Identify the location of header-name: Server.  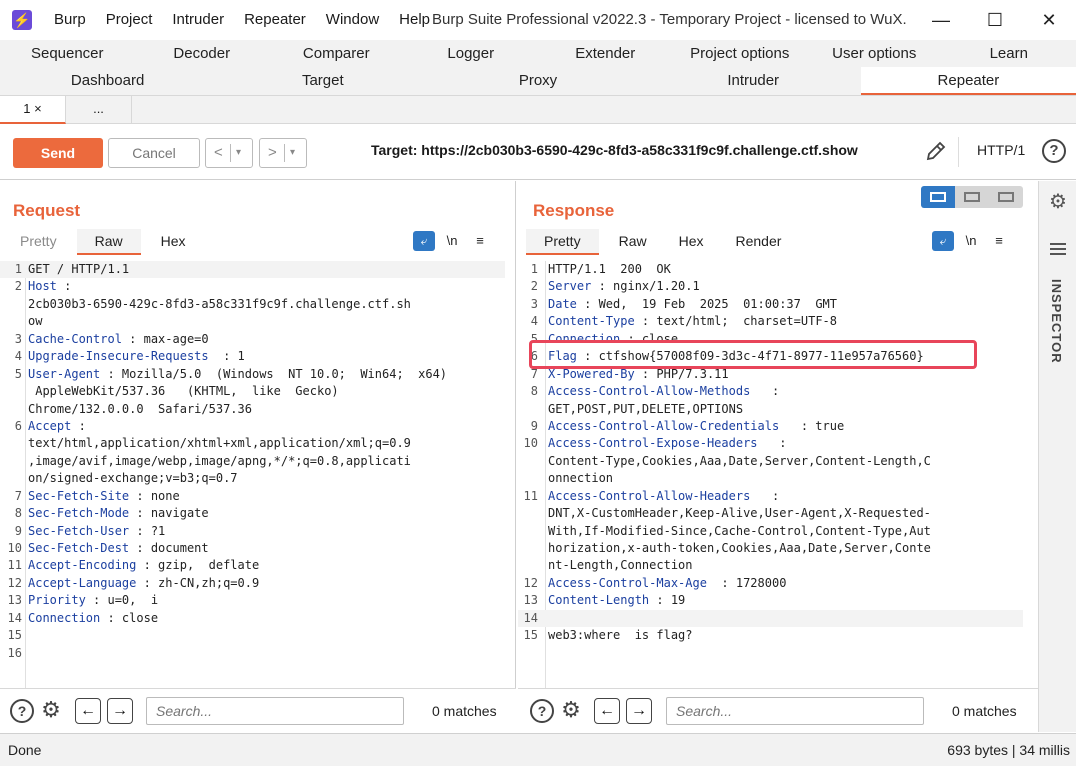
(570, 286).